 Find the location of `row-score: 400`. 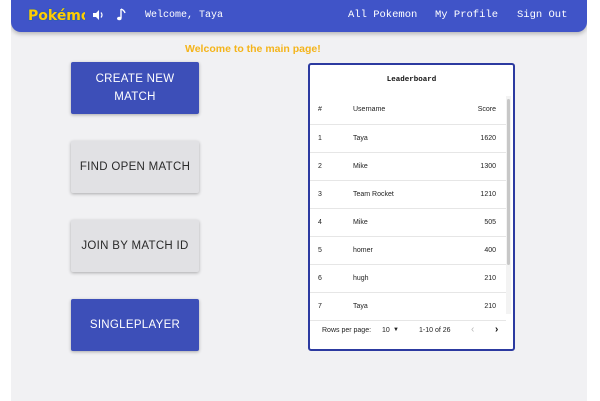

row-score: 400 is located at coordinates (490, 250).